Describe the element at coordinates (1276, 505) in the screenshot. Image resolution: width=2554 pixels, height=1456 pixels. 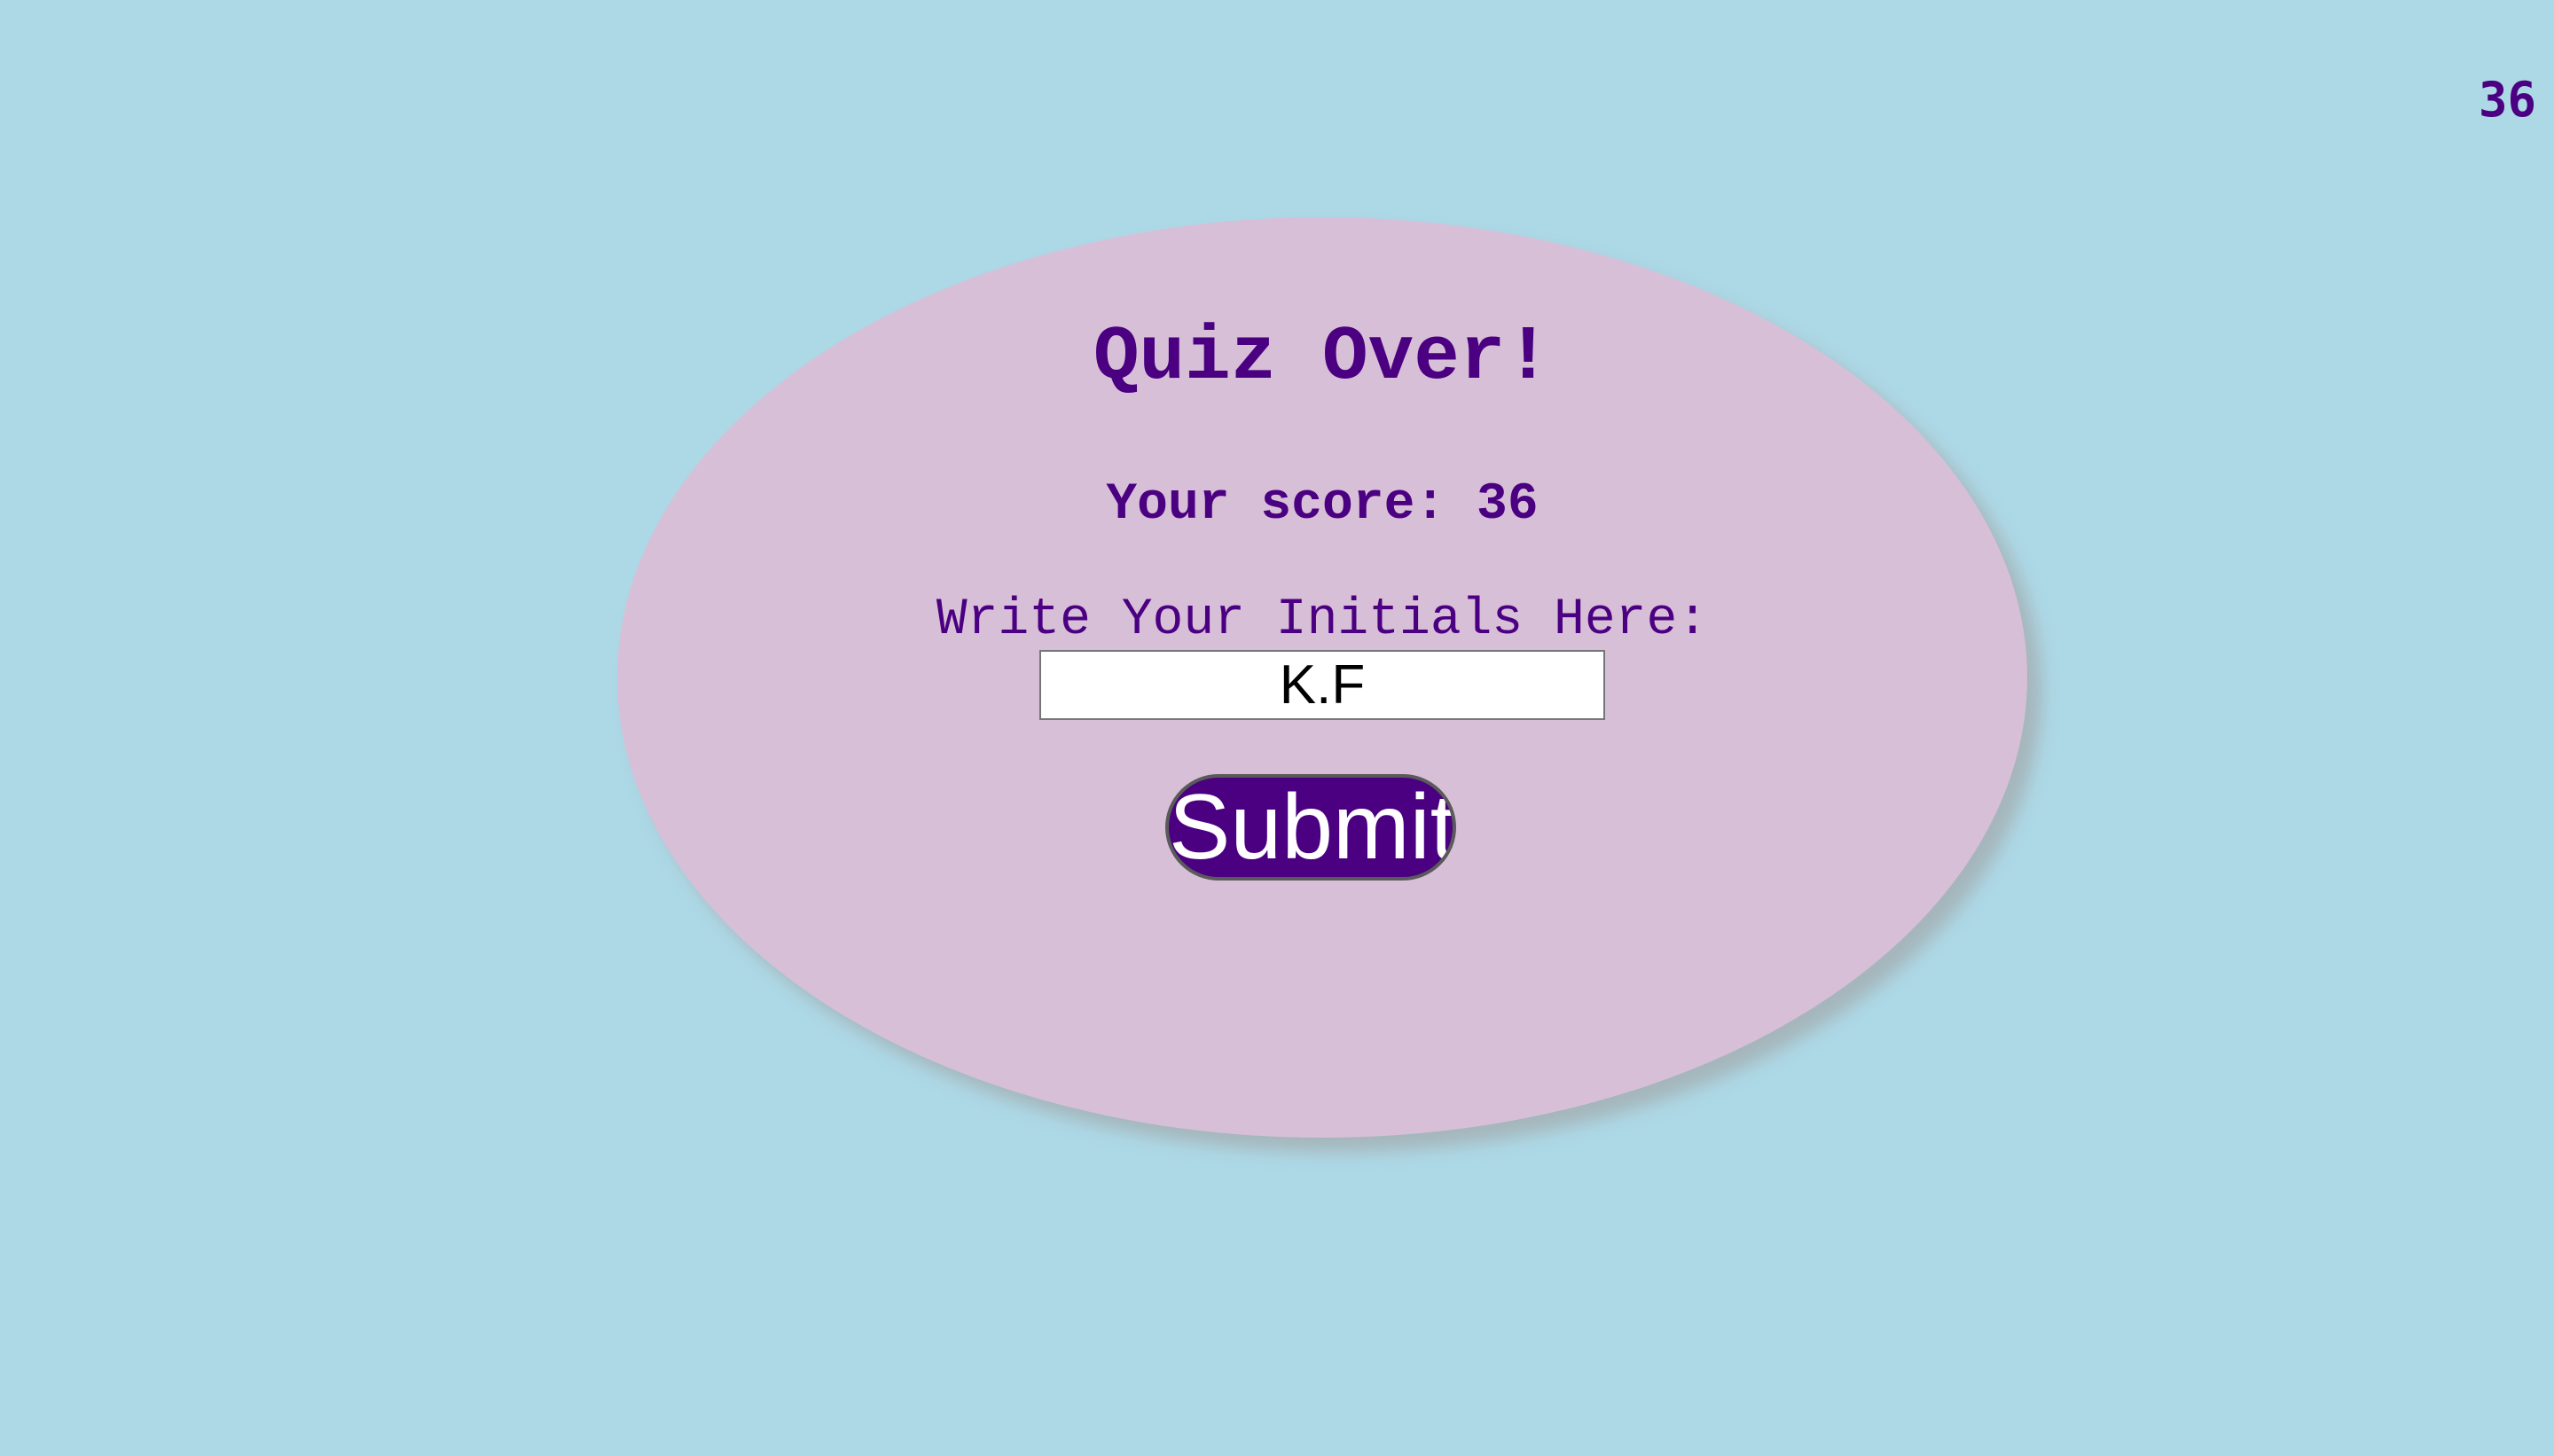
I see `score-label: Your score:` at that location.